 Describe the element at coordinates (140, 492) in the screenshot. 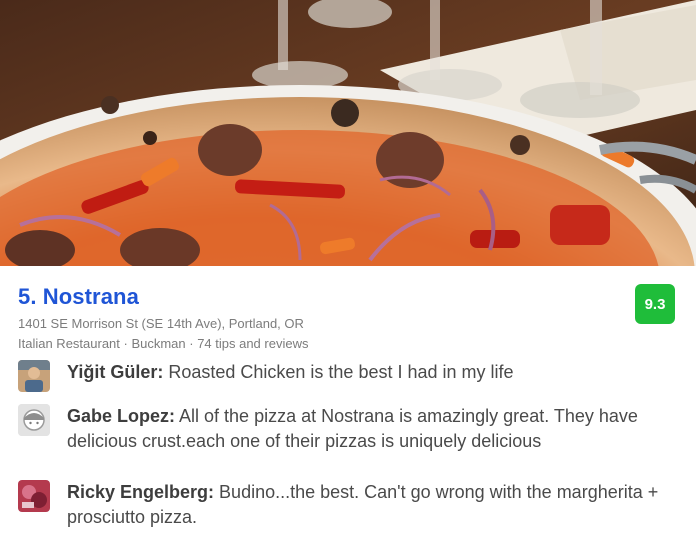

I see `tip-author: Ricky Engelberg:` at that location.